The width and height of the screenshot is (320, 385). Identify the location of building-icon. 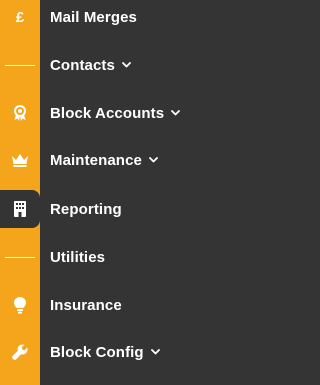
(20, 209).